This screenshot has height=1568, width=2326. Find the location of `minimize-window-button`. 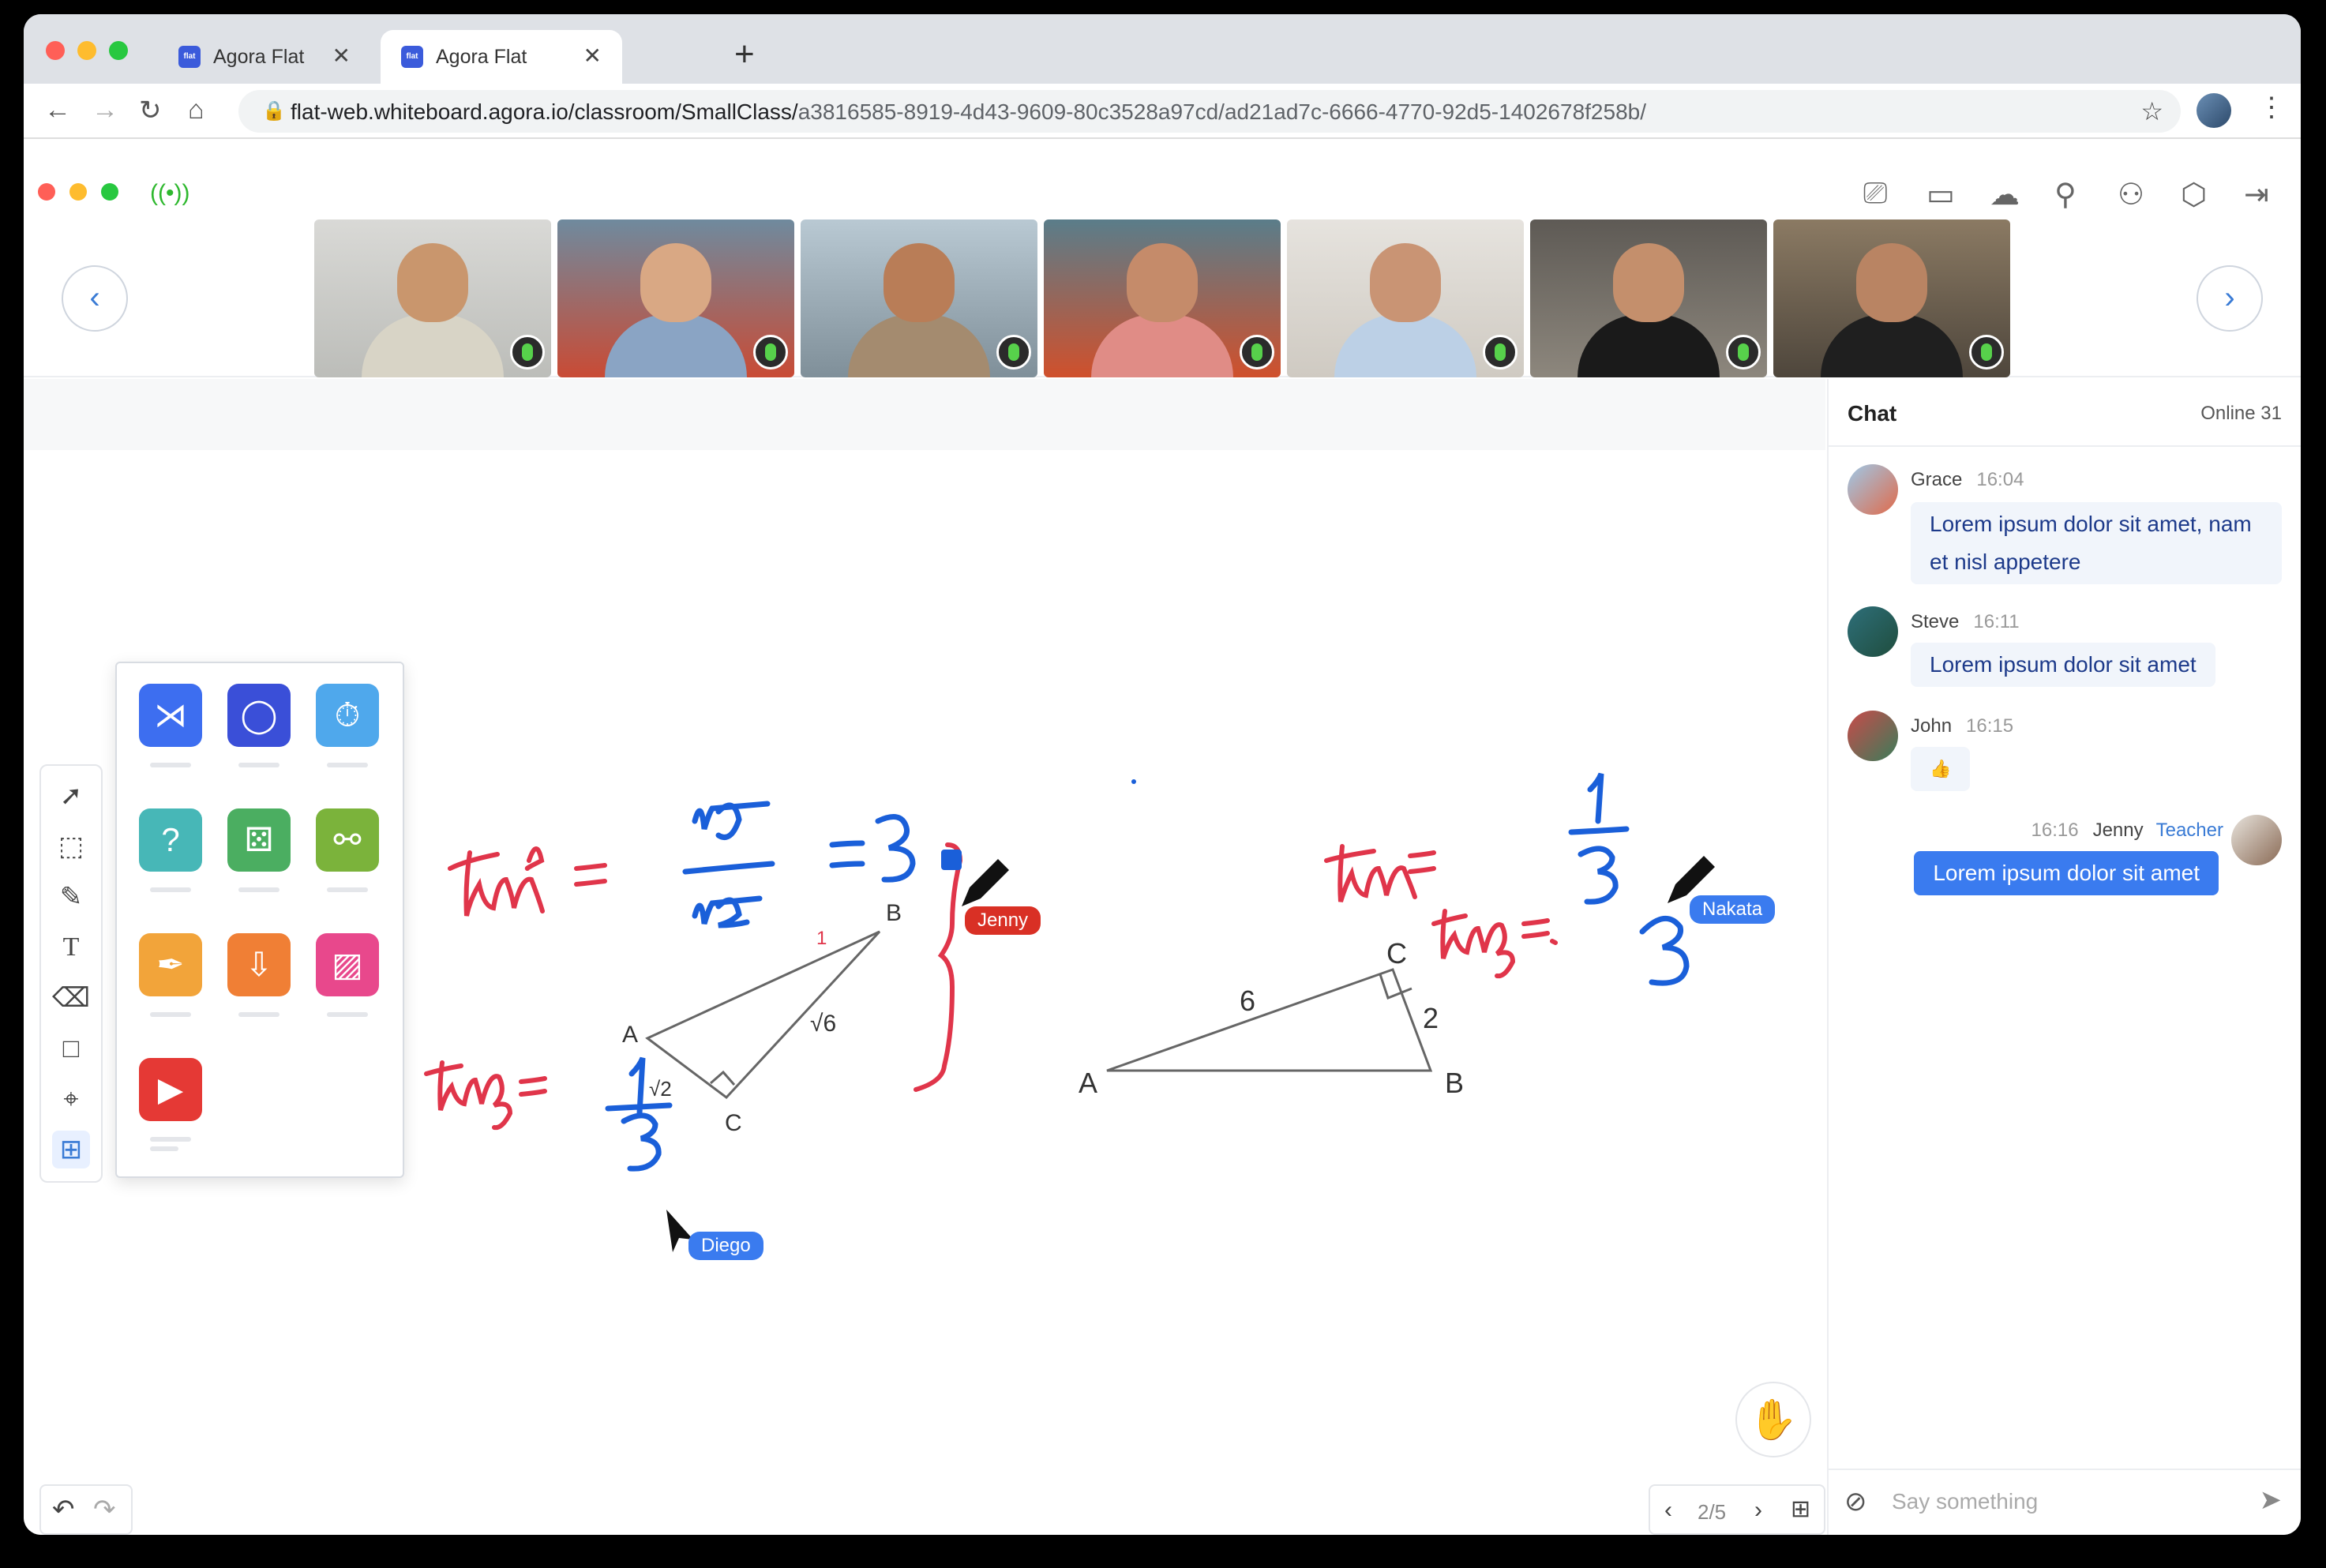

minimize-window-button is located at coordinates (86, 50).